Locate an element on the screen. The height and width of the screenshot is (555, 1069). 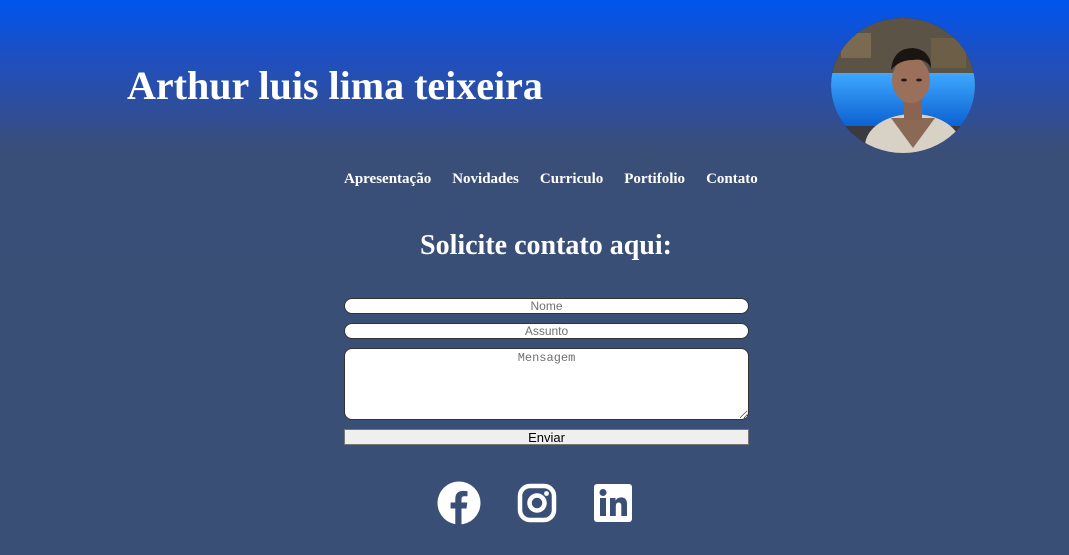
site-title: Arthur luis lima teixeira is located at coordinates (335, 85).